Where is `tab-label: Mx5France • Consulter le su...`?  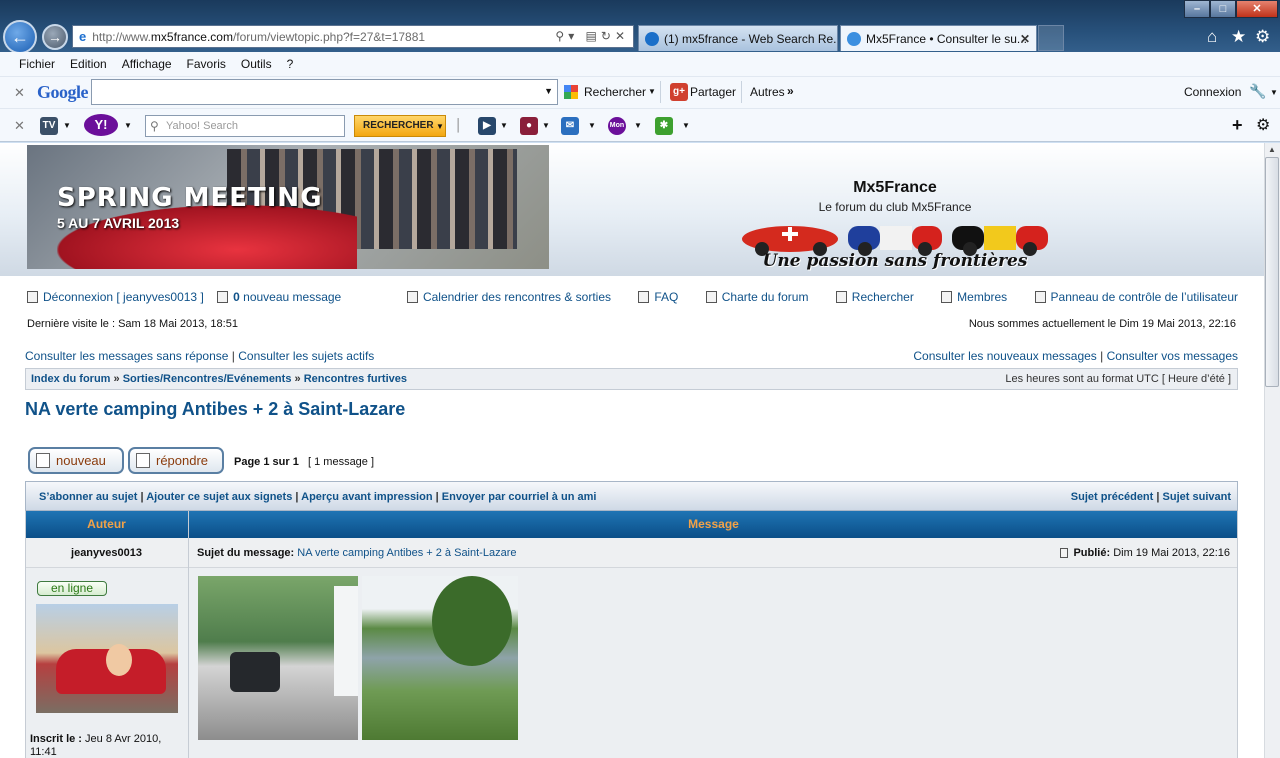 tab-label: Mx5France • Consulter le su... is located at coordinates (946, 38).